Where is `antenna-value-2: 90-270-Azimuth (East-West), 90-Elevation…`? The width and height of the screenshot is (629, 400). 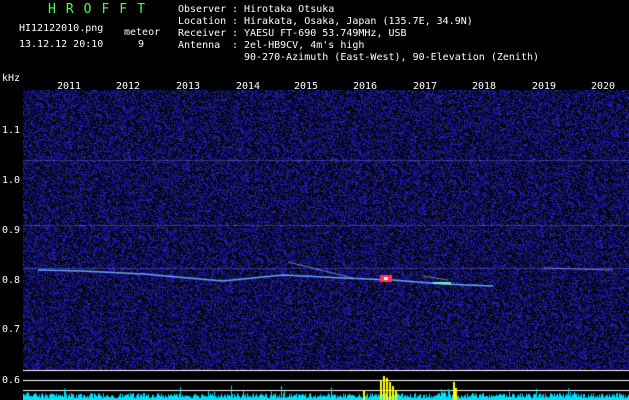
antenna-value-2: 90-270-Azimuth (East-West), 90-Elevation… is located at coordinates (392, 57).